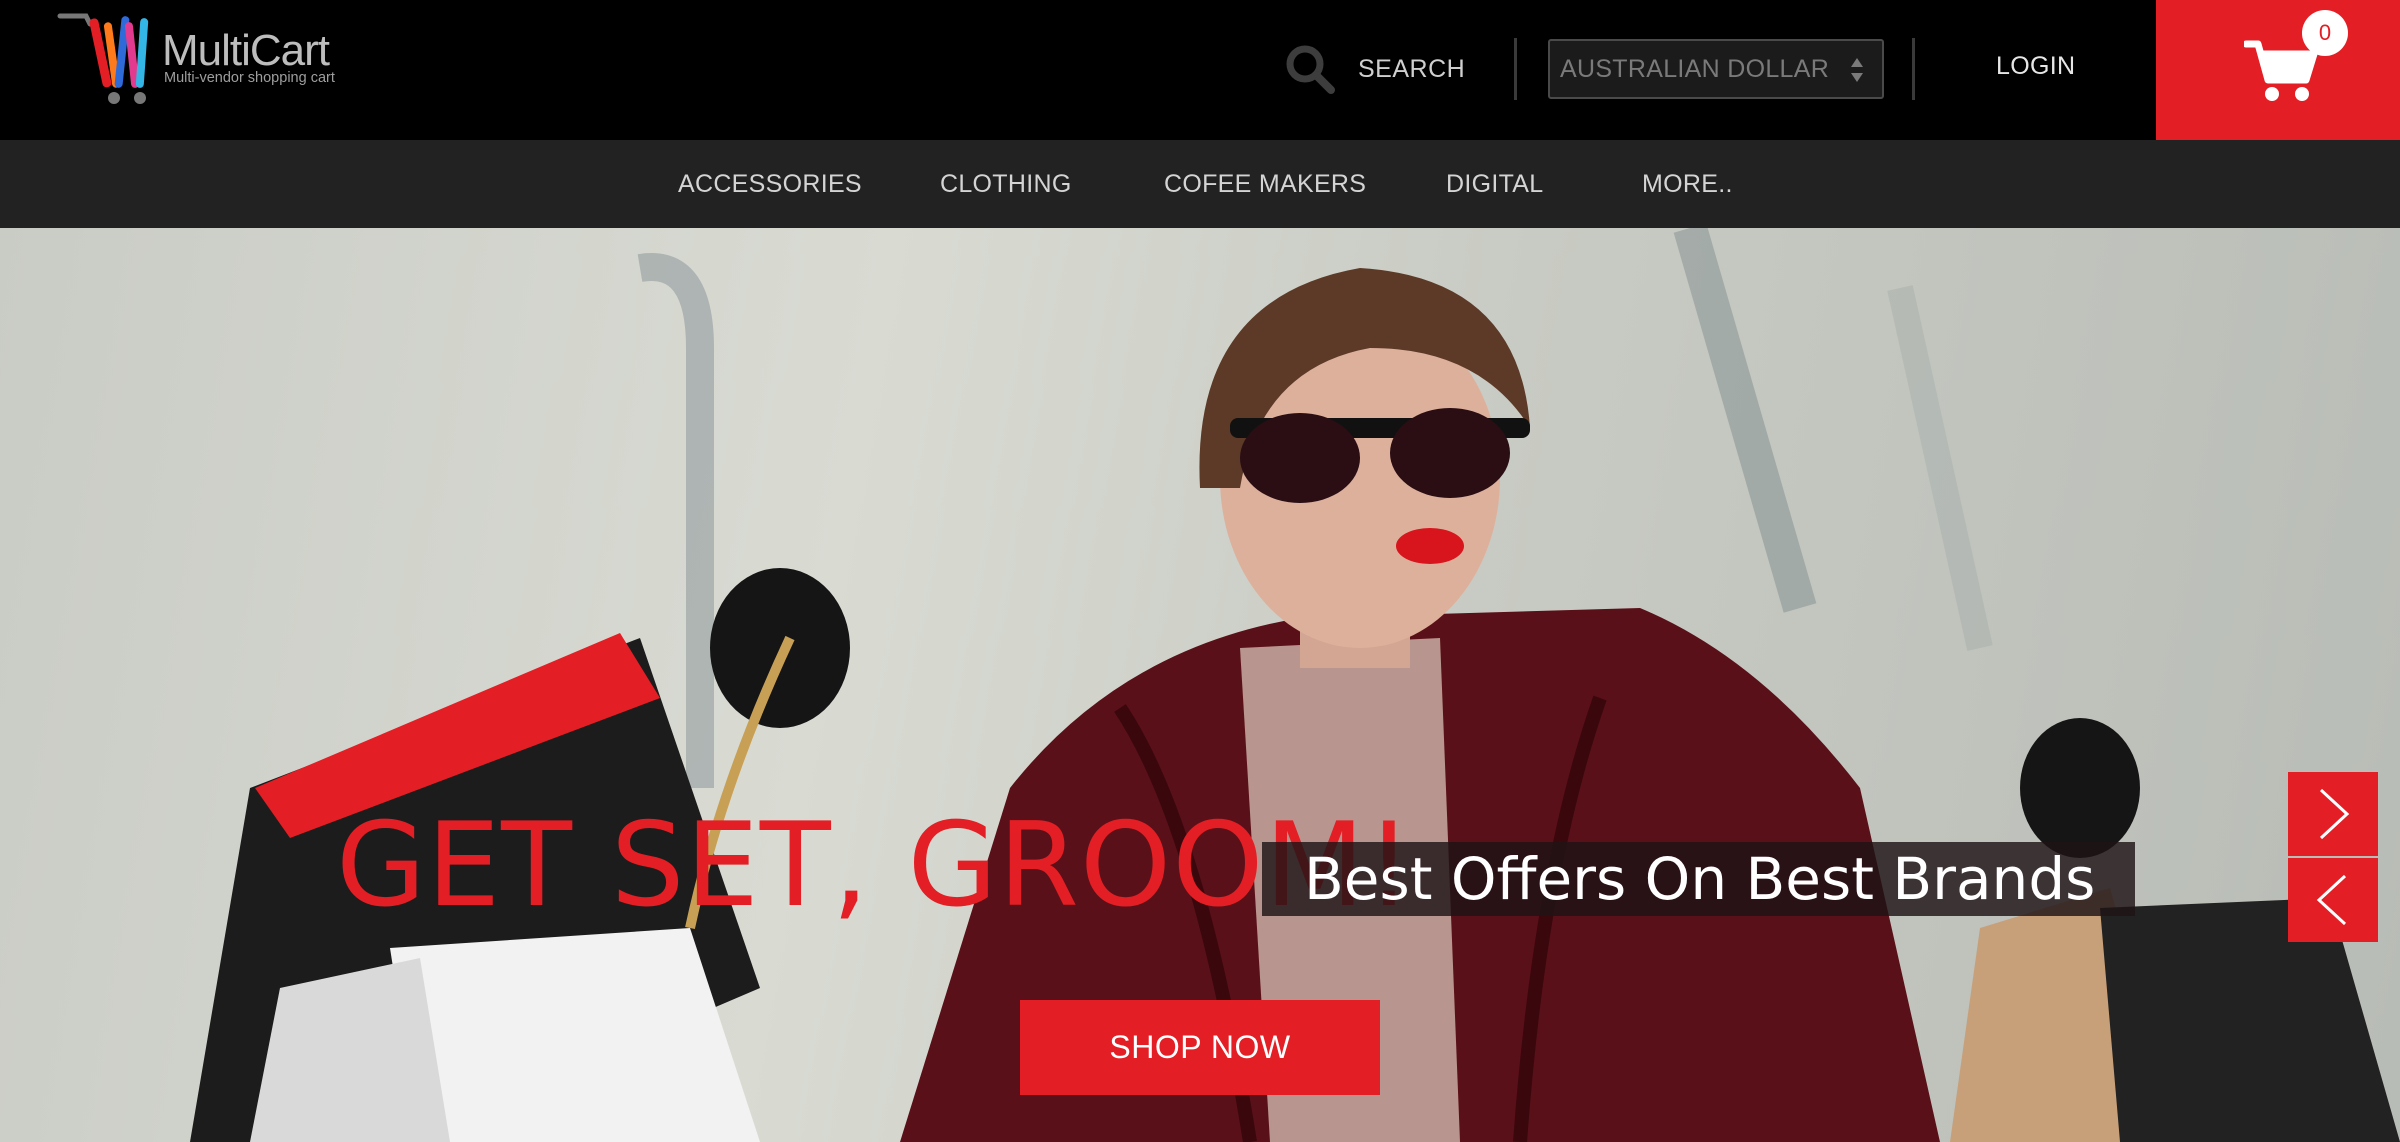 The image size is (2400, 1142). I want to click on nav-item-digital: DIGITAL, so click(1495, 184).